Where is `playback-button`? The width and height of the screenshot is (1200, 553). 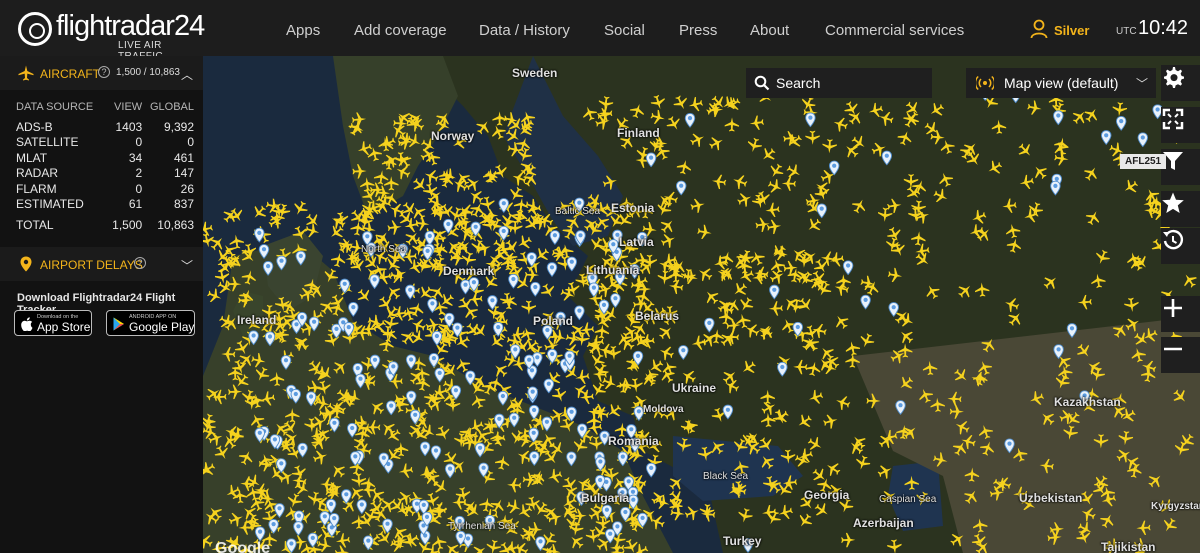 playback-button is located at coordinates (1180, 246).